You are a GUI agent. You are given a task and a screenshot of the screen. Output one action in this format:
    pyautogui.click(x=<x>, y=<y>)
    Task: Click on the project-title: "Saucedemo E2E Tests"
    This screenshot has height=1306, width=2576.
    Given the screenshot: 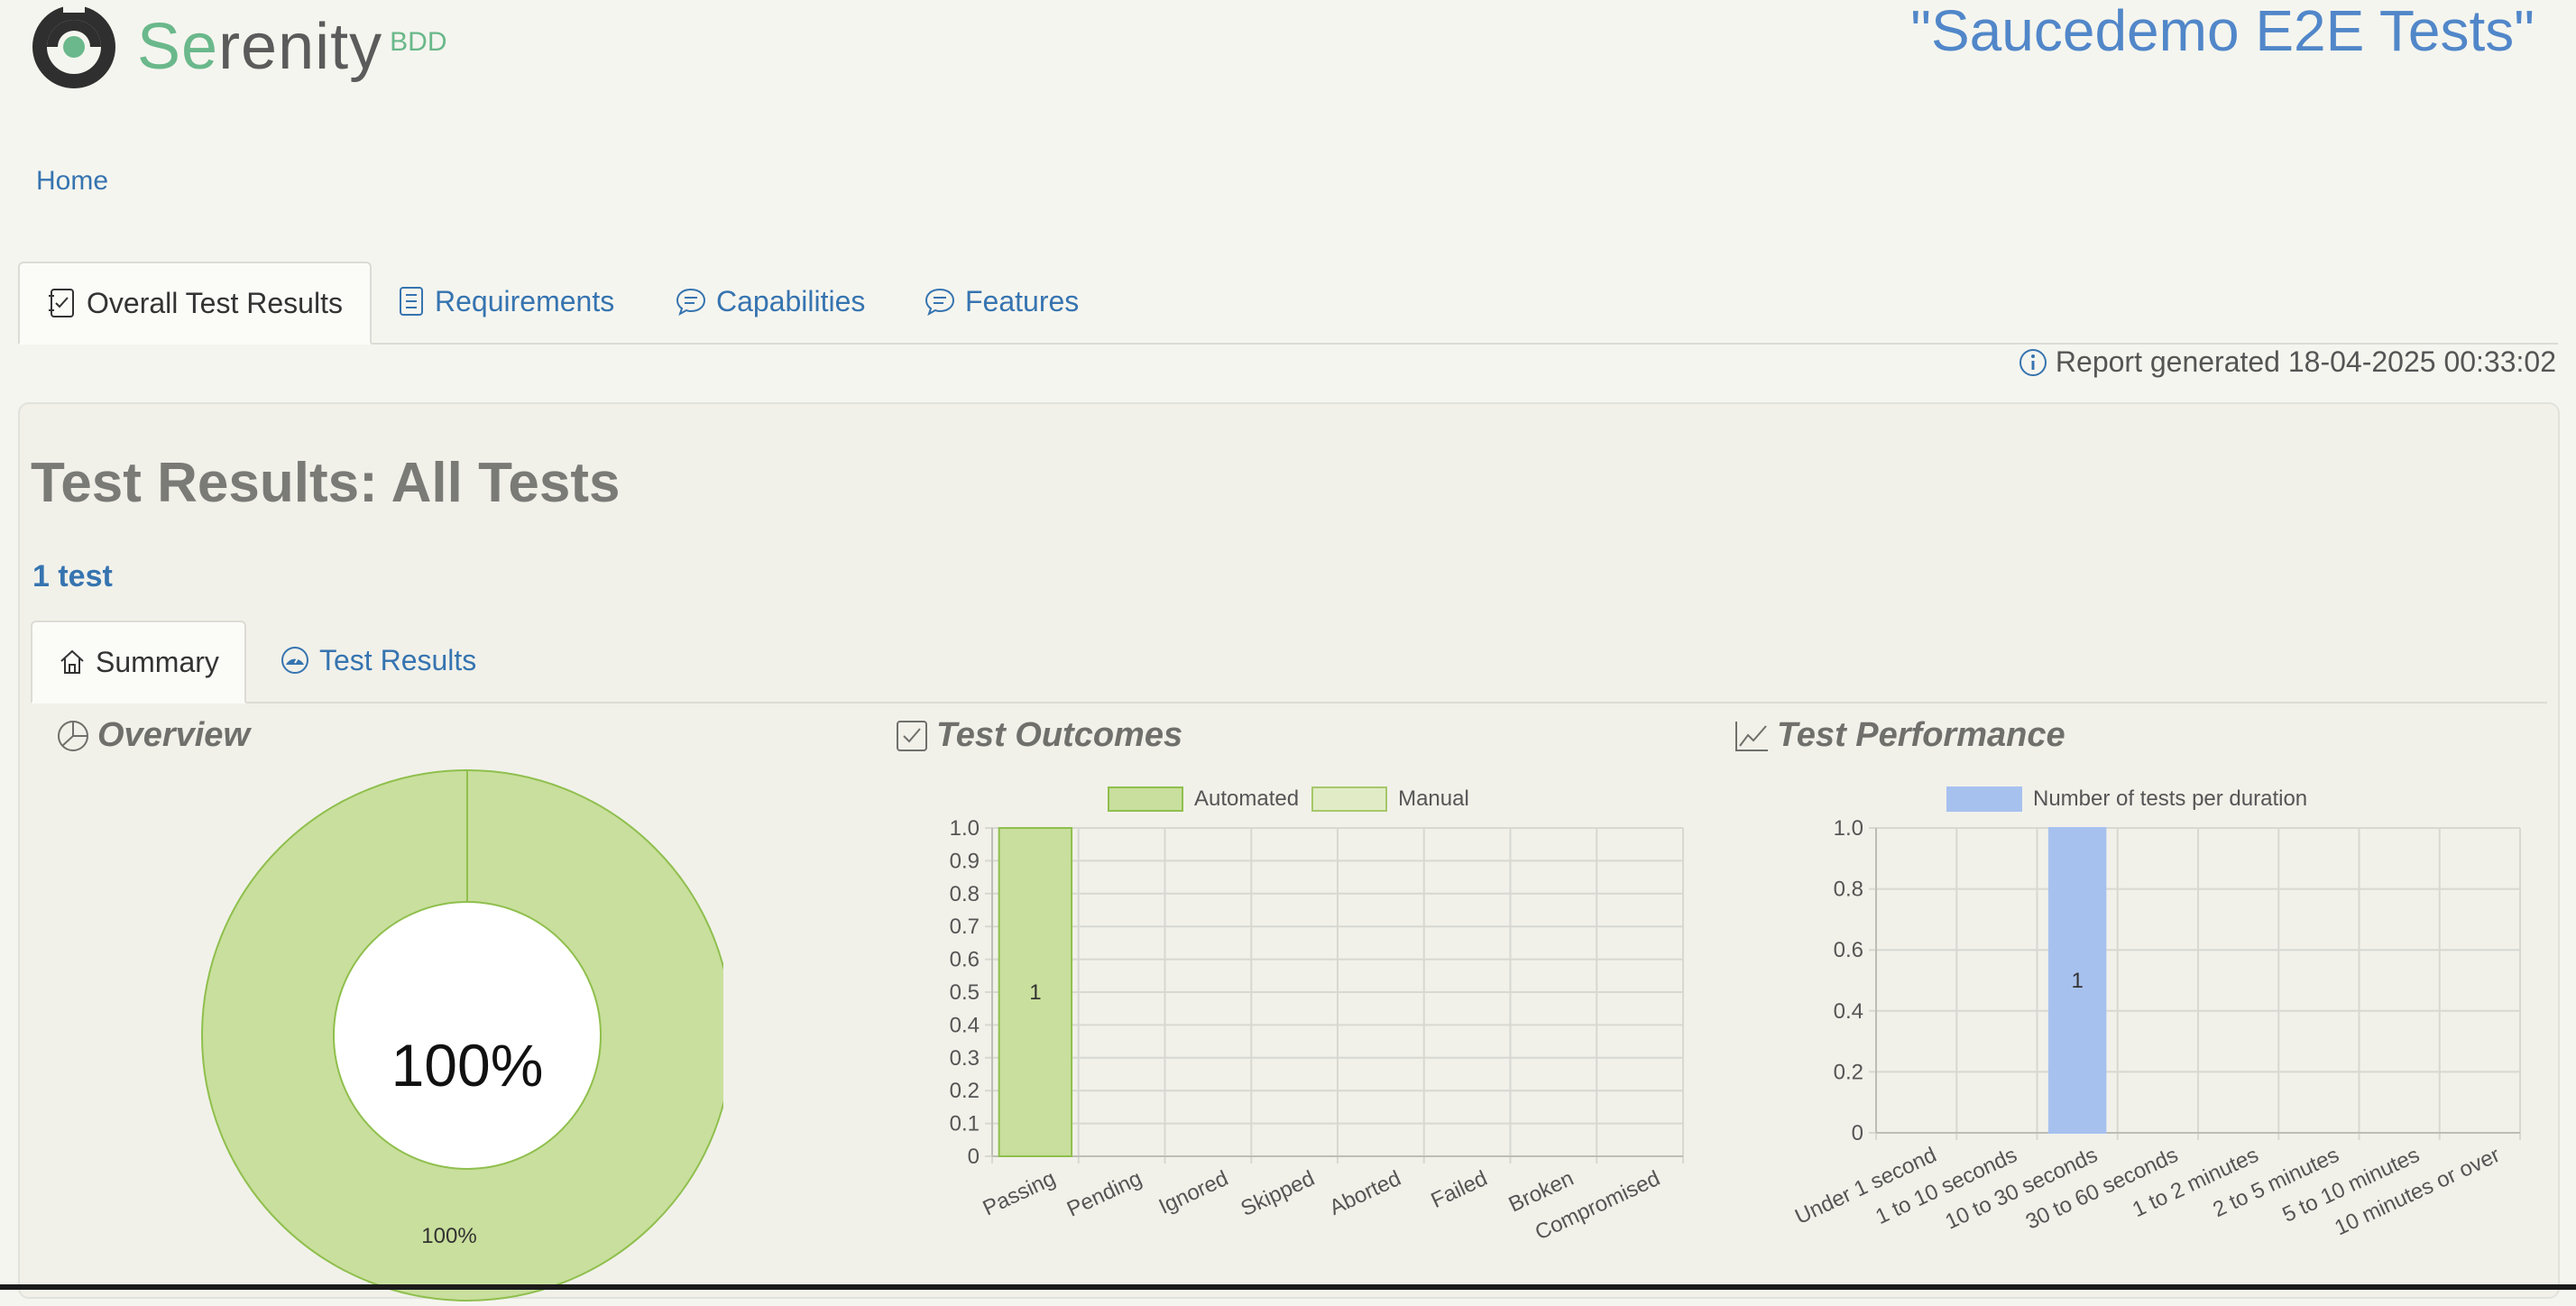 What is the action you would take?
    pyautogui.click(x=2223, y=31)
    